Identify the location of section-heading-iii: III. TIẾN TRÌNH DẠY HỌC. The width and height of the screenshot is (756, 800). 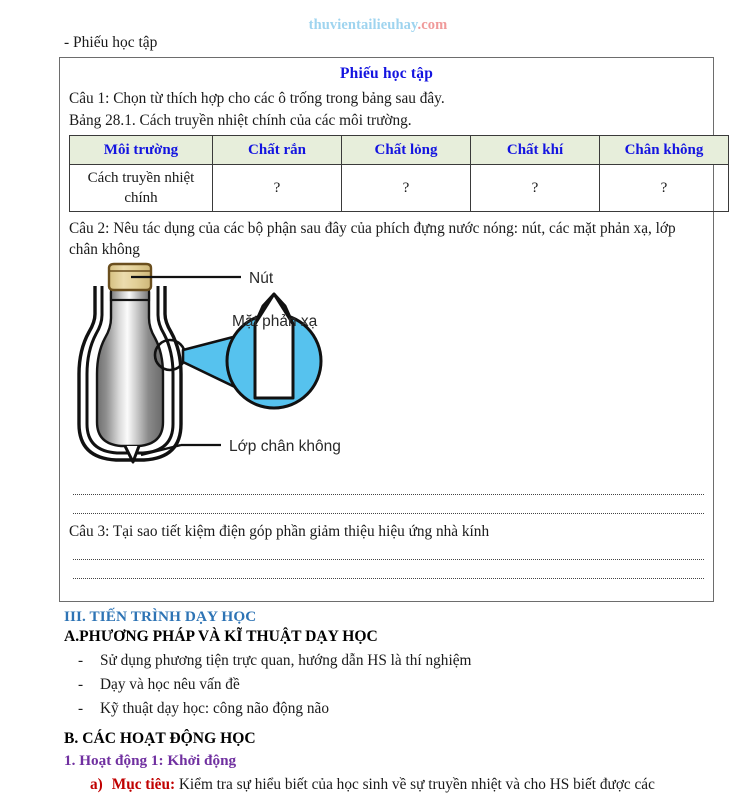
(160, 616).